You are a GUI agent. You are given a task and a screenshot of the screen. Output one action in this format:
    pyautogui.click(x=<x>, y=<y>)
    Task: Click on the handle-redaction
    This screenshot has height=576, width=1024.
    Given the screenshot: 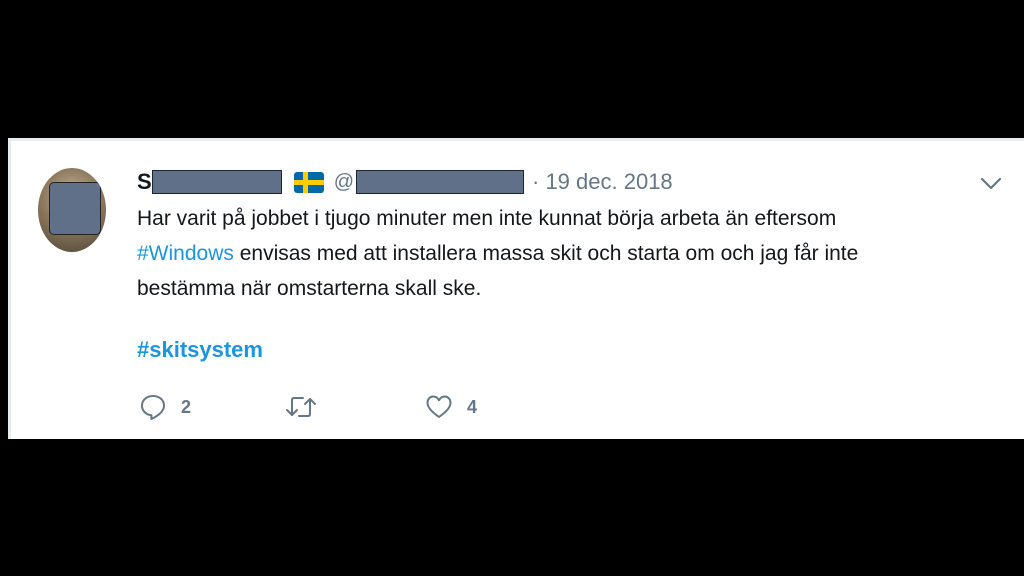 What is the action you would take?
    pyautogui.click(x=440, y=182)
    